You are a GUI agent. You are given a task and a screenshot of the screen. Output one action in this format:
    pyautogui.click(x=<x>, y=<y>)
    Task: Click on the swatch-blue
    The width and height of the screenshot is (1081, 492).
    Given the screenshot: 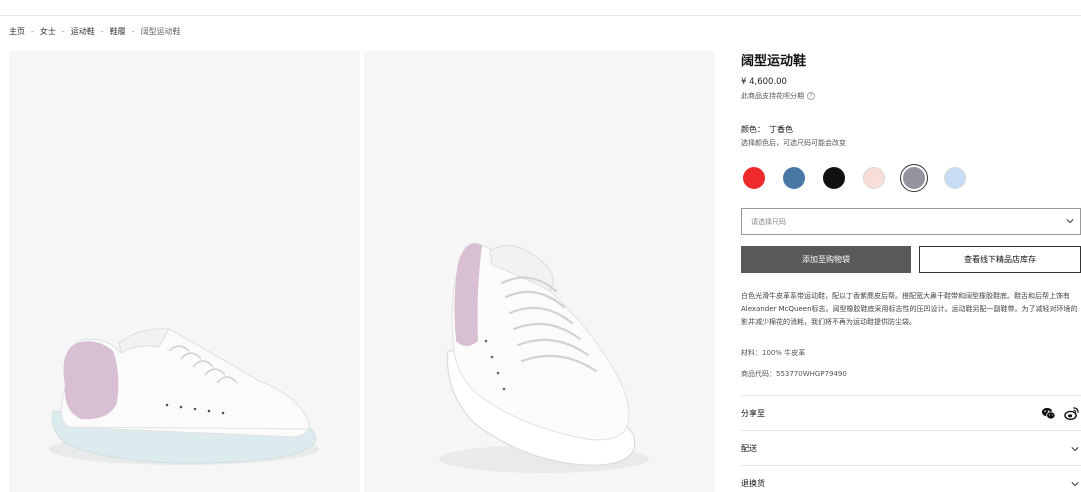 What is the action you would take?
    pyautogui.click(x=794, y=178)
    